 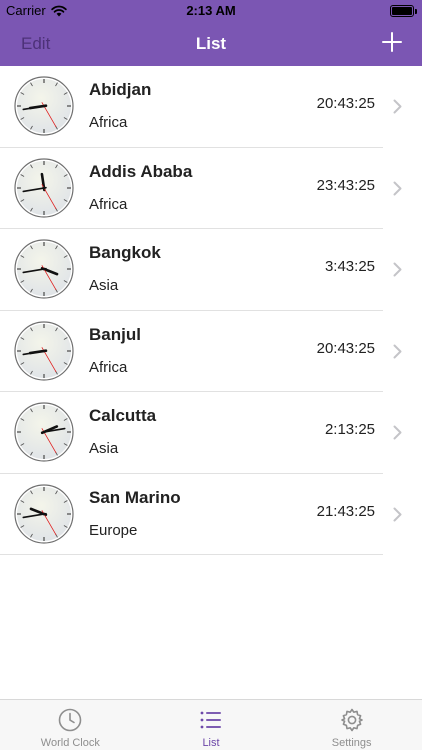 What do you see at coordinates (345, 185) in the screenshot?
I see `local-time: 23:43:25` at bounding box center [345, 185].